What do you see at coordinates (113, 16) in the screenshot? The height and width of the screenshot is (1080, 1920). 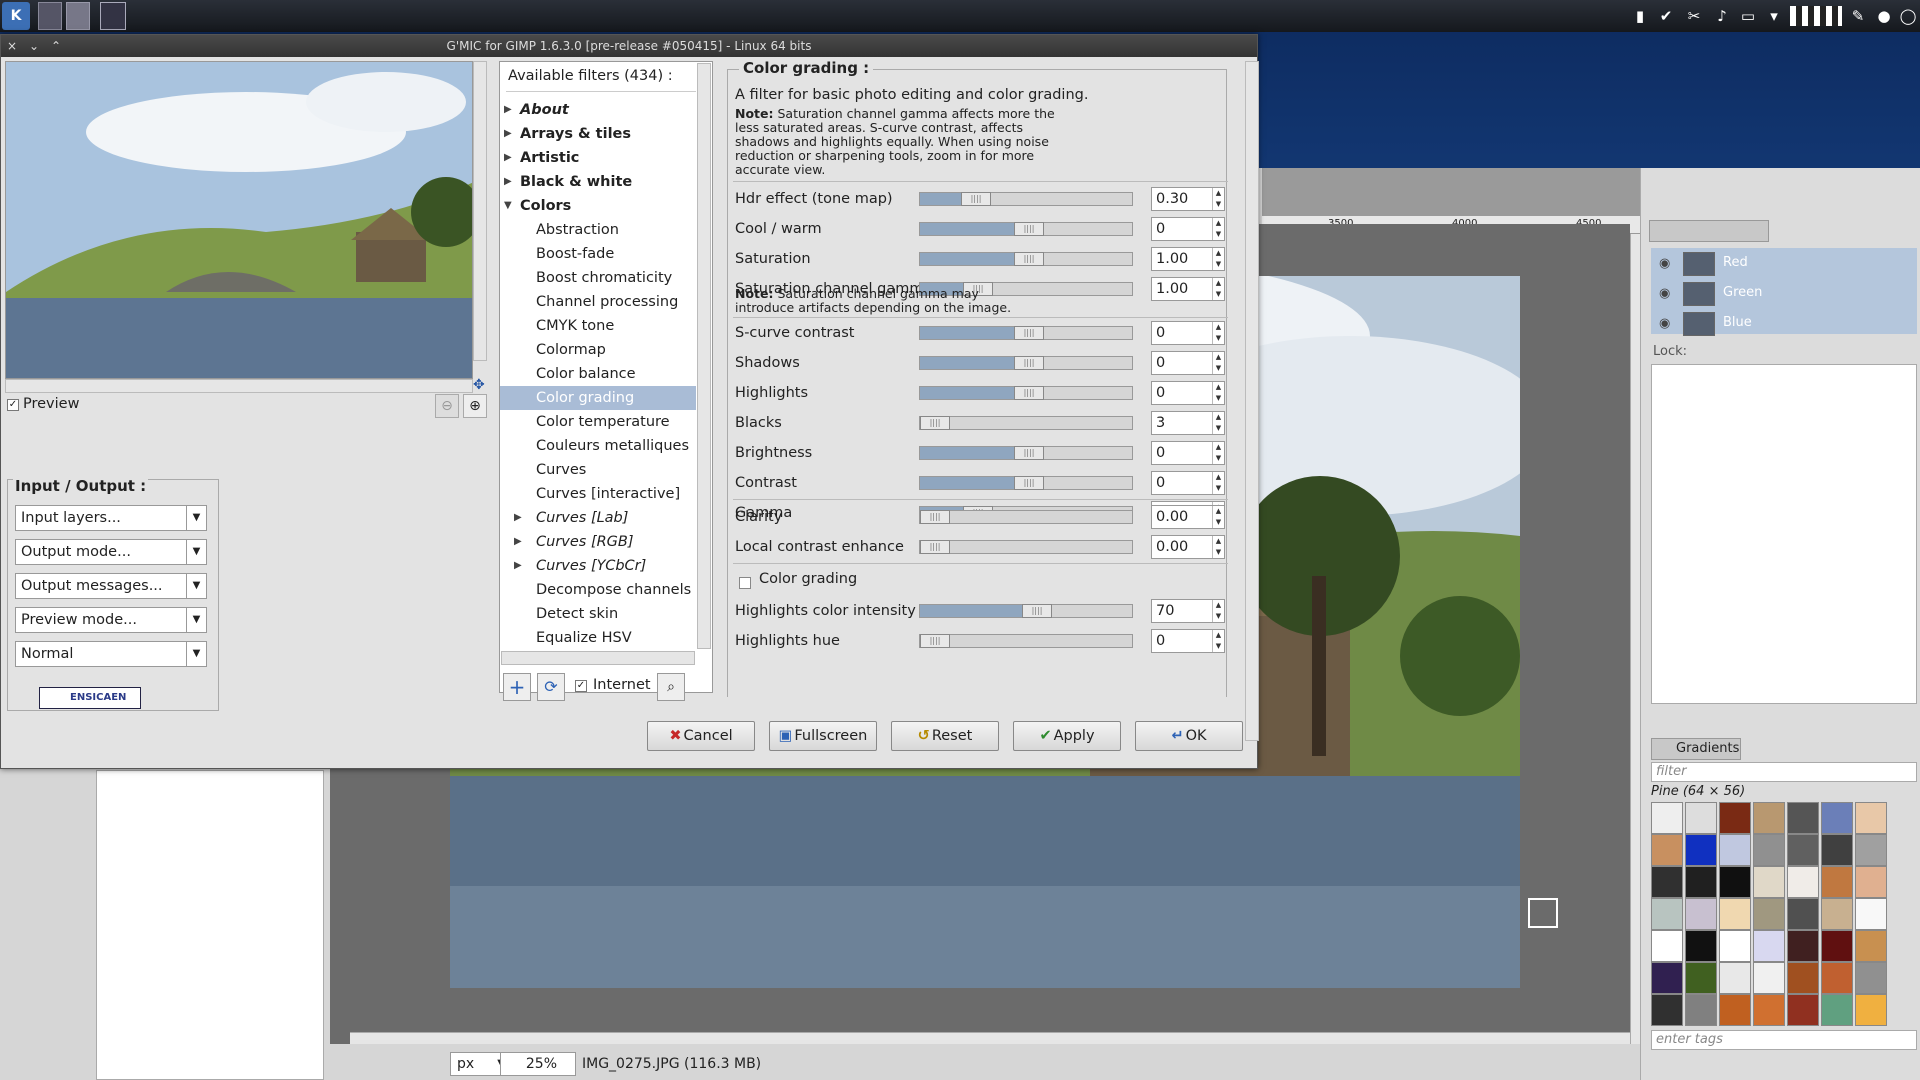 I see `taskbar-window-icon` at bounding box center [113, 16].